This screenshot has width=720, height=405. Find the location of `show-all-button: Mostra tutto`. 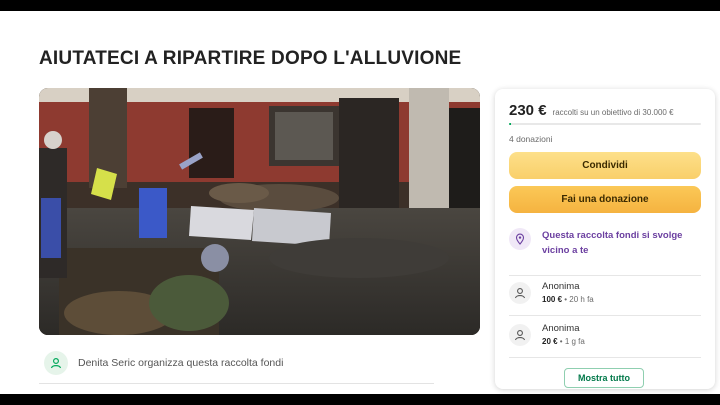

show-all-button: Mostra tutto is located at coordinates (604, 378).